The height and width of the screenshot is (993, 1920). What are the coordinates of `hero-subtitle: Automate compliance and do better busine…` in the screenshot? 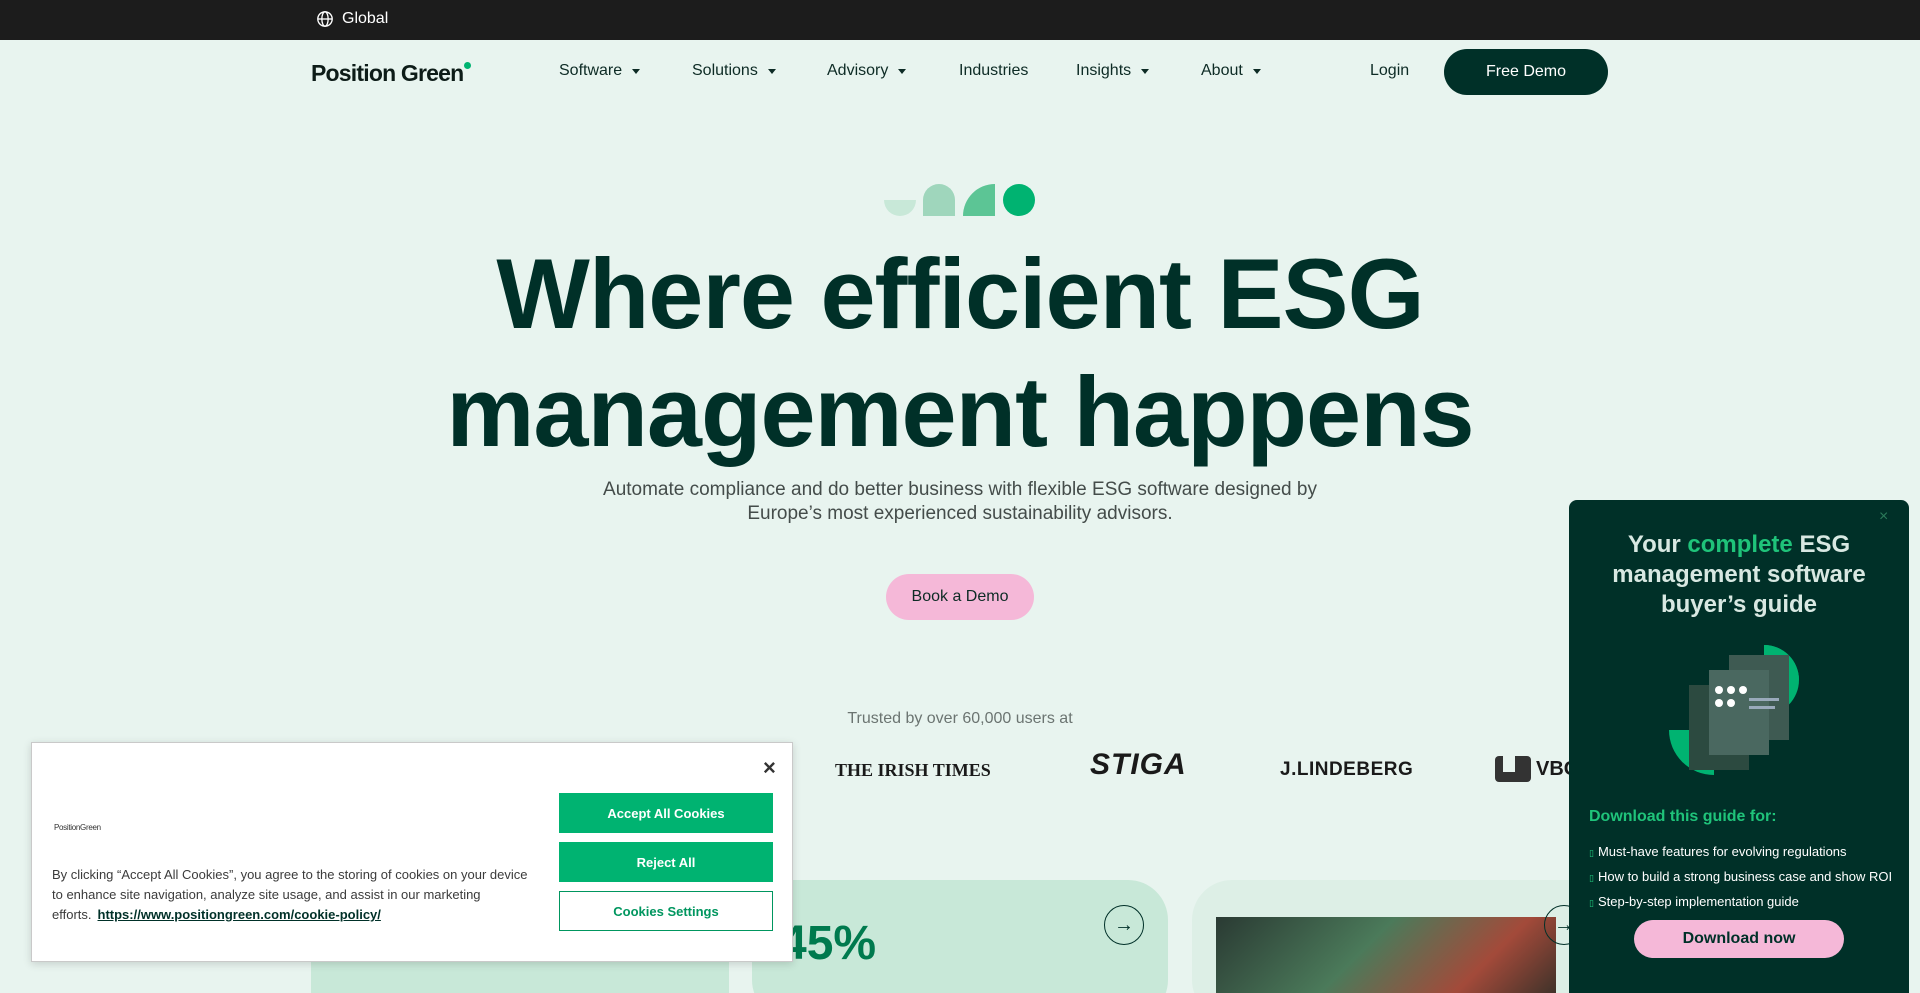 It's located at (960, 502).